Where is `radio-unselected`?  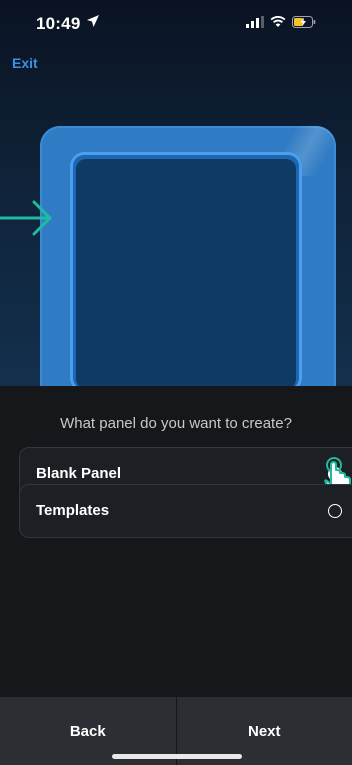
radio-unselected is located at coordinates (335, 511).